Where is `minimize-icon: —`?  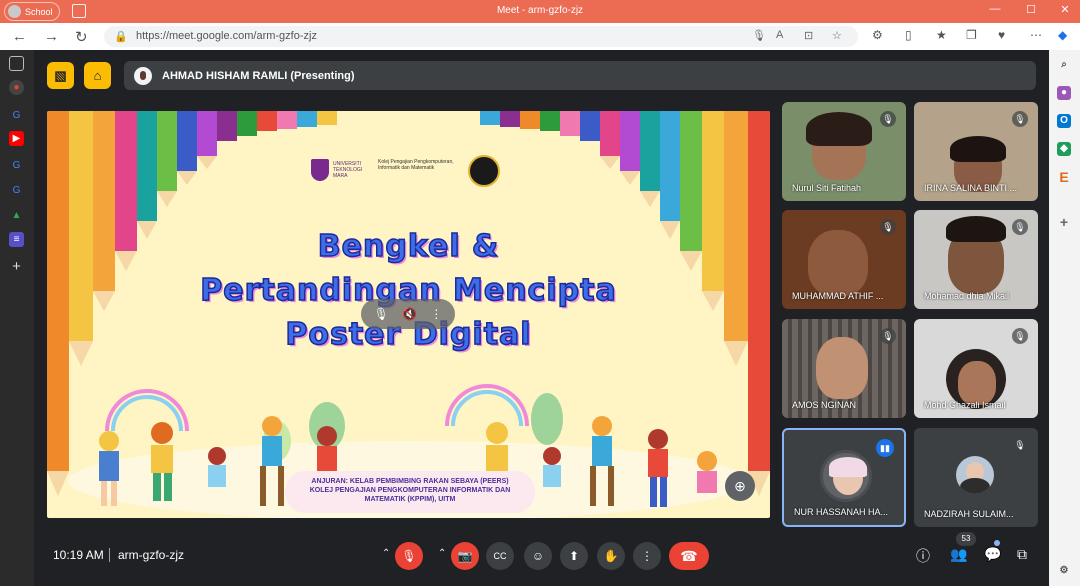
minimize-icon: — is located at coordinates (995, 9).